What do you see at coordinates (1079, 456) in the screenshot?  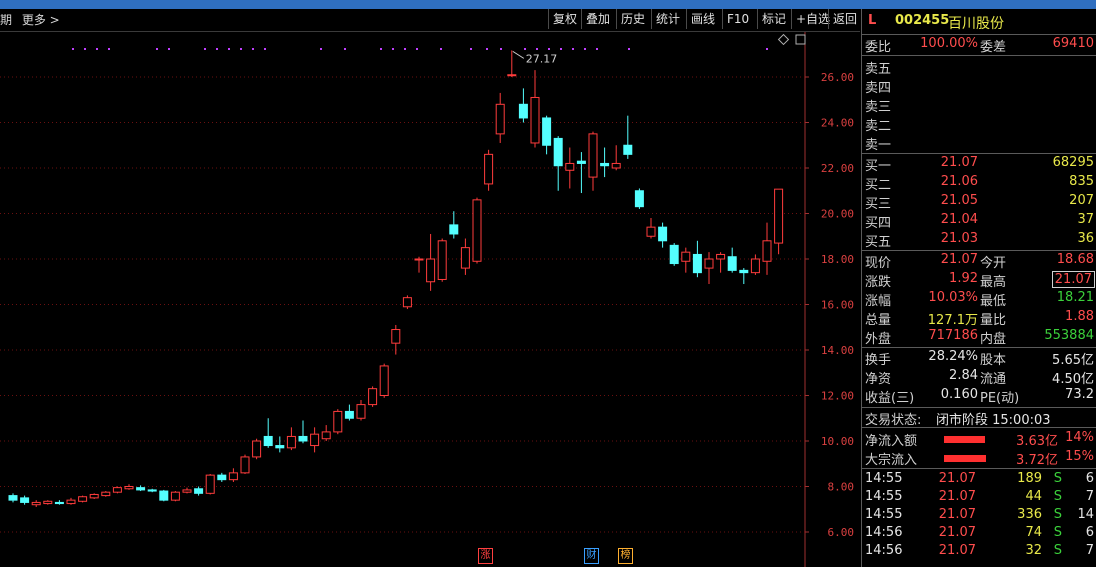 I see `flow-percent: 15%` at bounding box center [1079, 456].